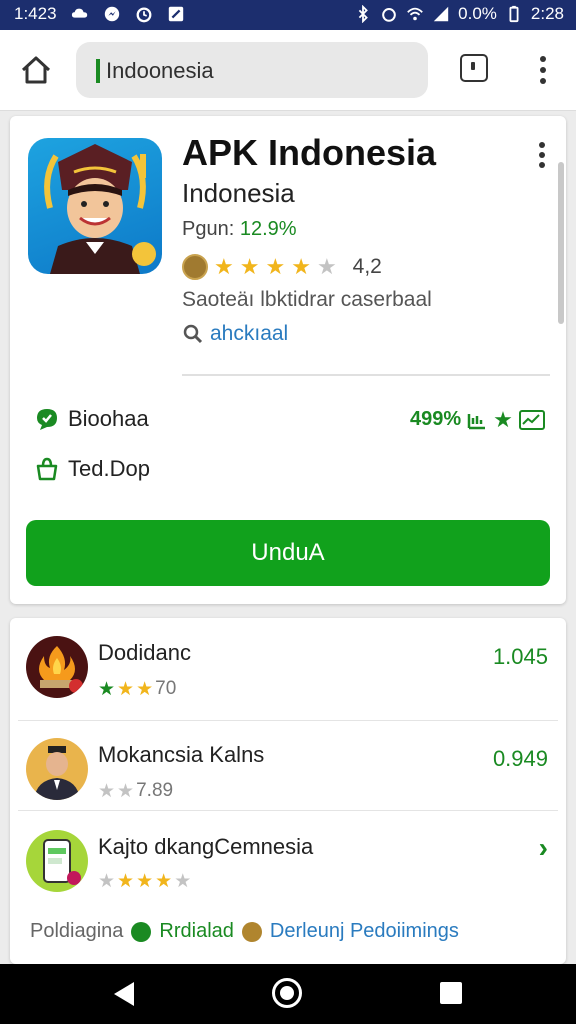 The image size is (576, 1024). I want to click on footer-links: Poldiagina Rrdialad Derleunj Pedoiimings, so click(244, 931).